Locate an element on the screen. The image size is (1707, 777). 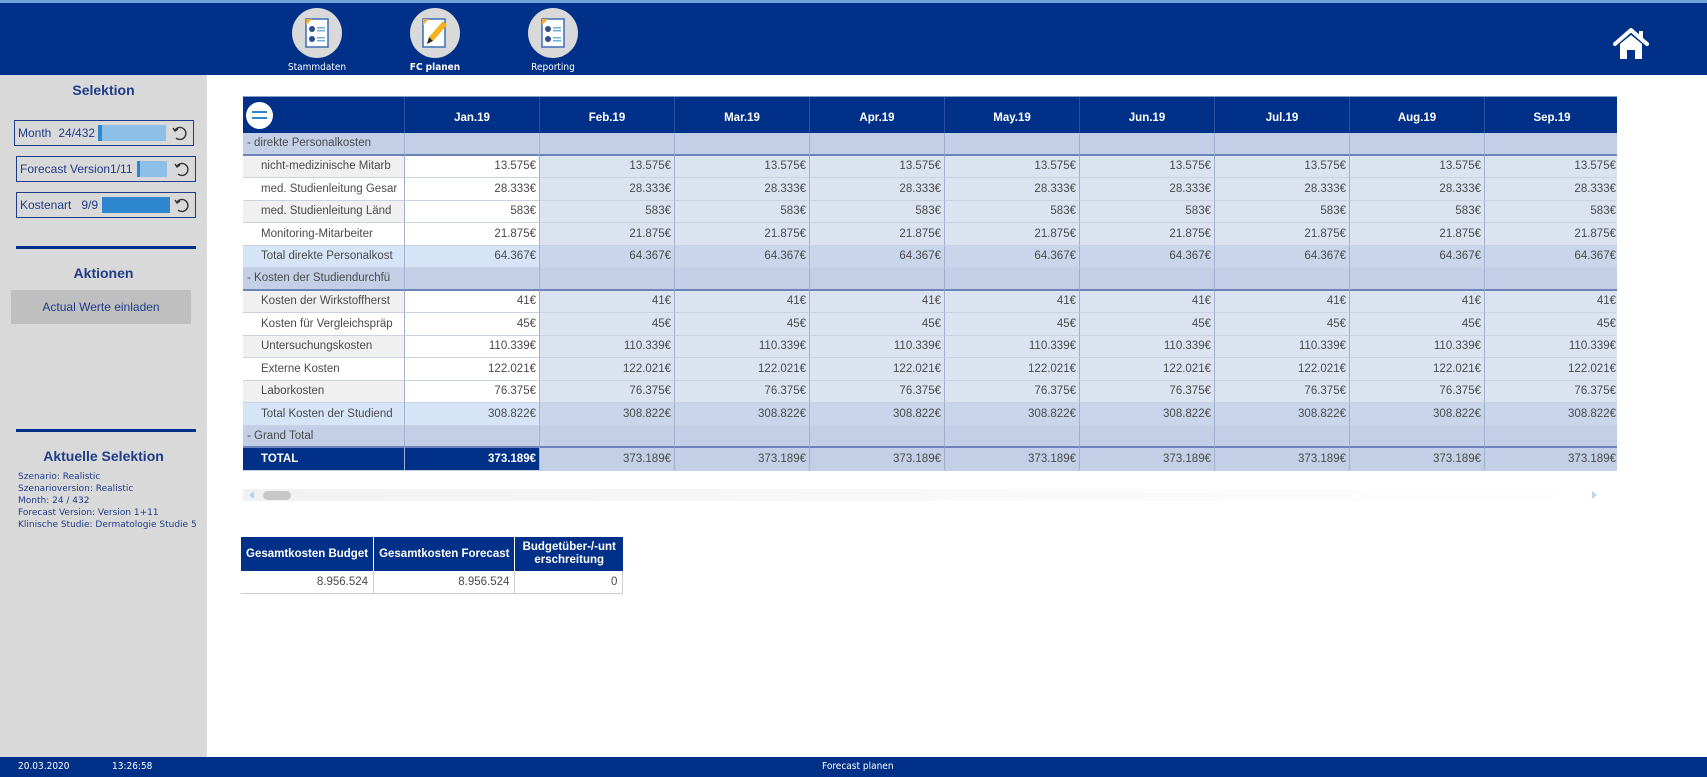
nav-stammdaten: Stammdaten is located at coordinates (317, 40).